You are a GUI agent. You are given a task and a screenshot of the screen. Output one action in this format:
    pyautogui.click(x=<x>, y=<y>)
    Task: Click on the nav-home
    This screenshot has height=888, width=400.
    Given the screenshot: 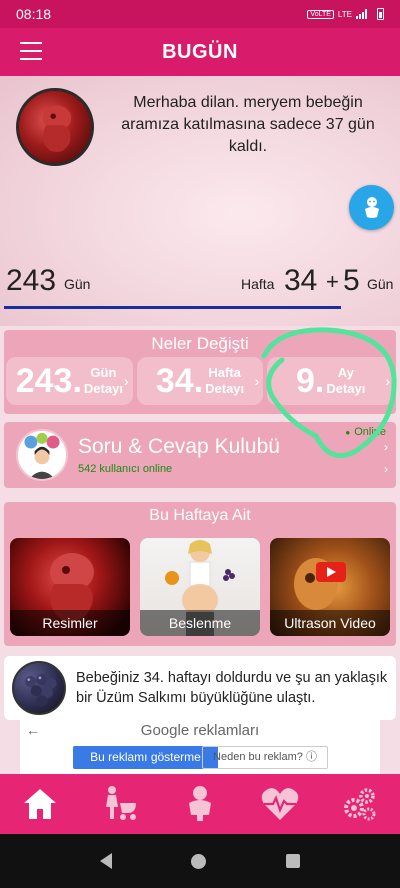 What is the action you would take?
    pyautogui.click(x=40, y=804)
    